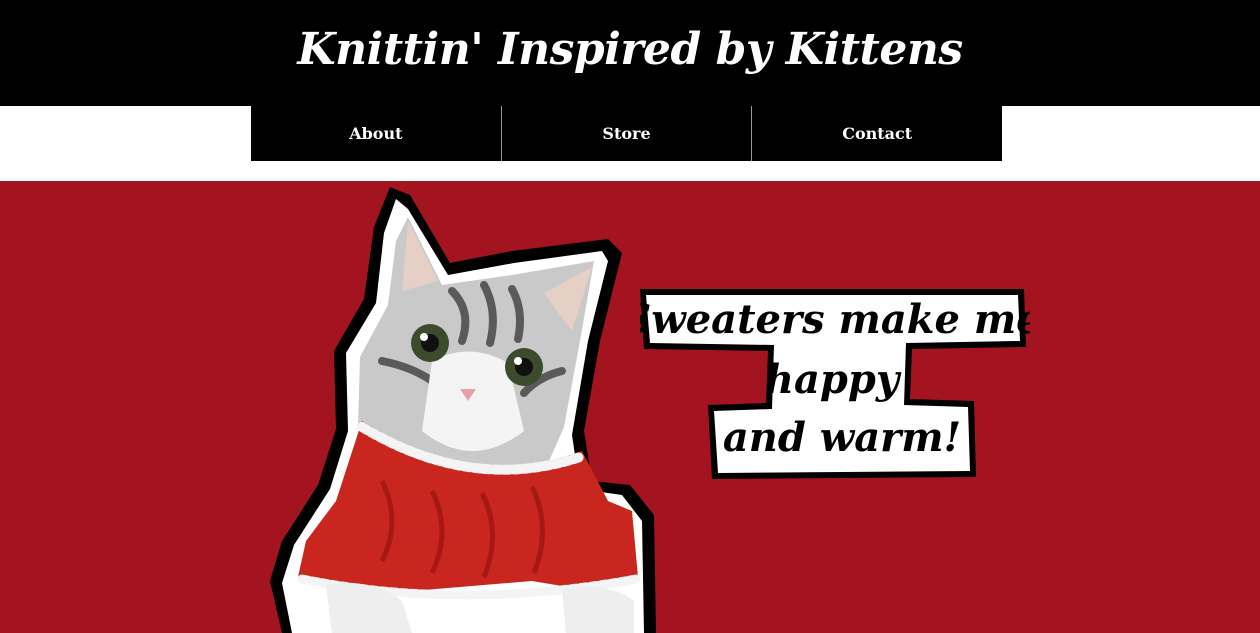  What do you see at coordinates (835, 319) in the screenshot?
I see `speech-line-1: Sweaters make me` at bounding box center [835, 319].